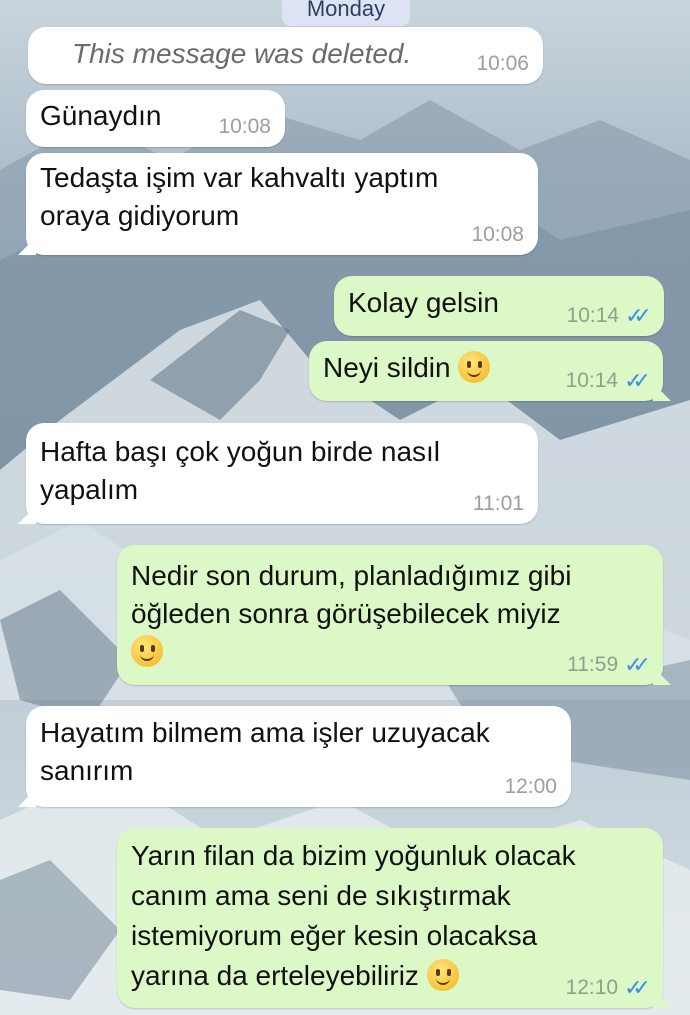  Describe the element at coordinates (387, 367) in the screenshot. I see `message-text: Neyi sildin` at that location.